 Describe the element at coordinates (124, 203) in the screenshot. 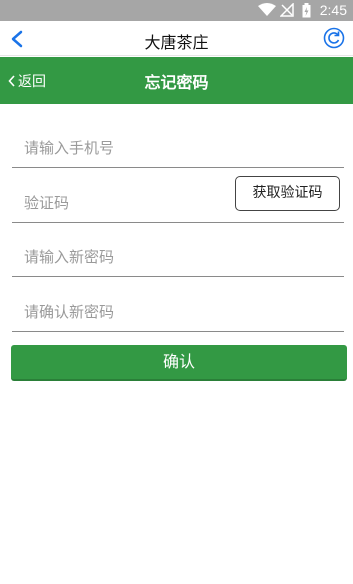

I see `code-input` at that location.